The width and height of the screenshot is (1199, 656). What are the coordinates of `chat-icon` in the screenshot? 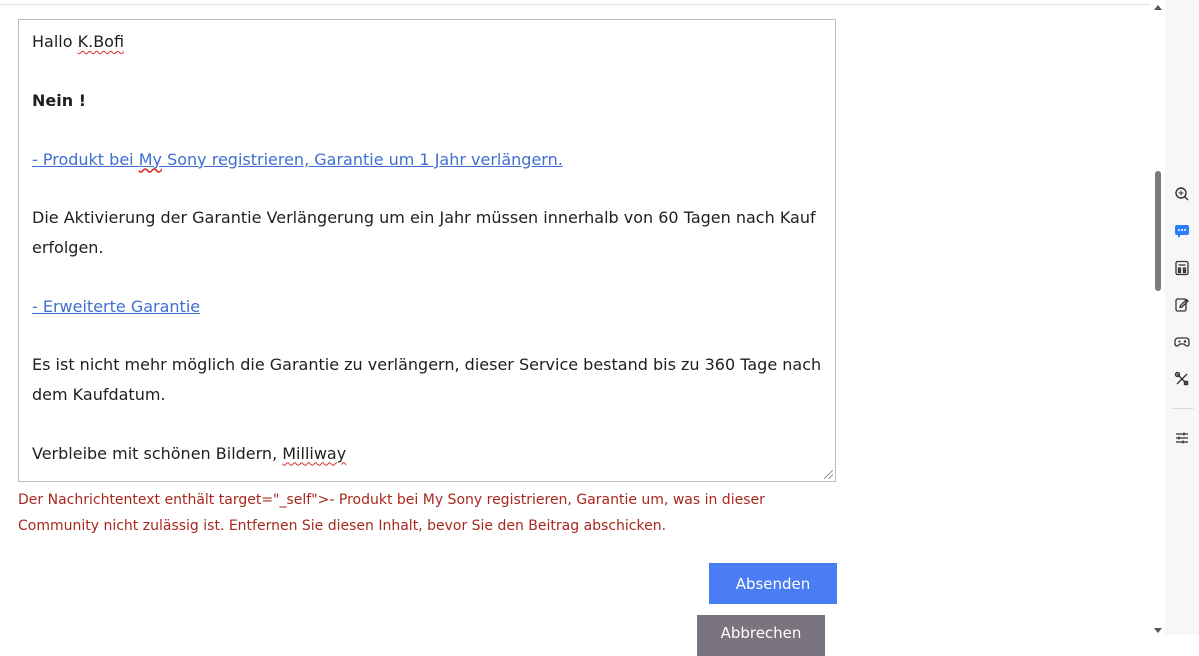 It's located at (1182, 231).